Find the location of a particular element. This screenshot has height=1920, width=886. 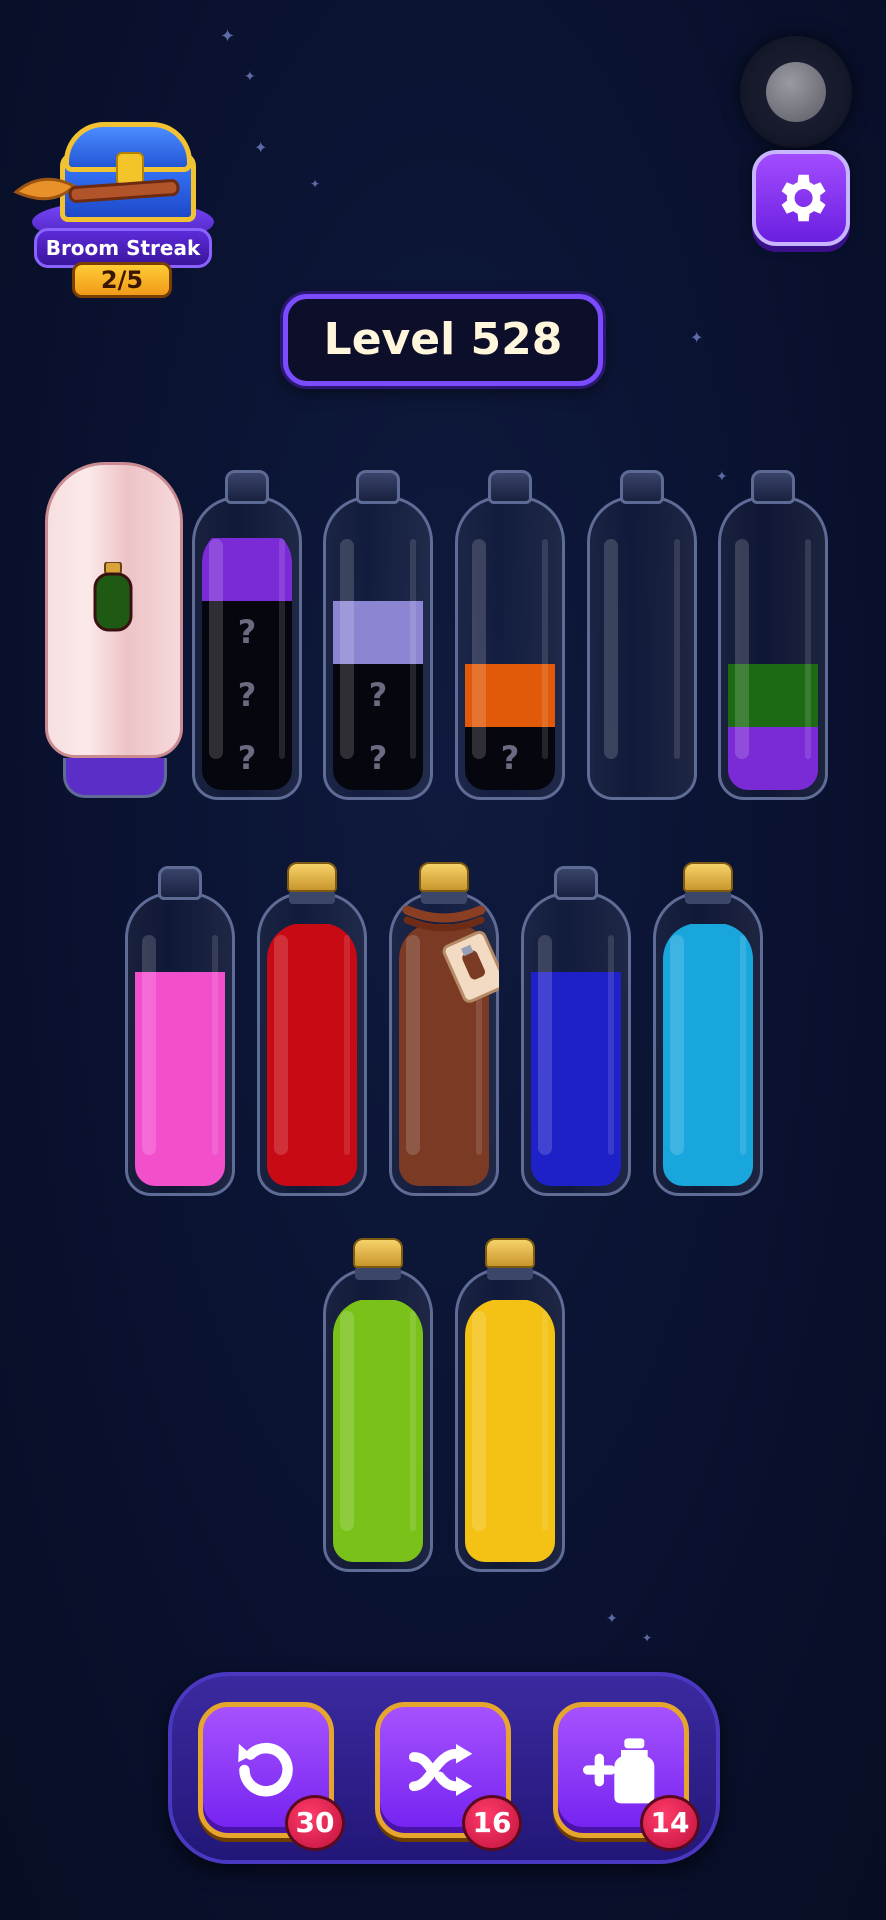

bottle-2: ??? is located at coordinates (247, 635).